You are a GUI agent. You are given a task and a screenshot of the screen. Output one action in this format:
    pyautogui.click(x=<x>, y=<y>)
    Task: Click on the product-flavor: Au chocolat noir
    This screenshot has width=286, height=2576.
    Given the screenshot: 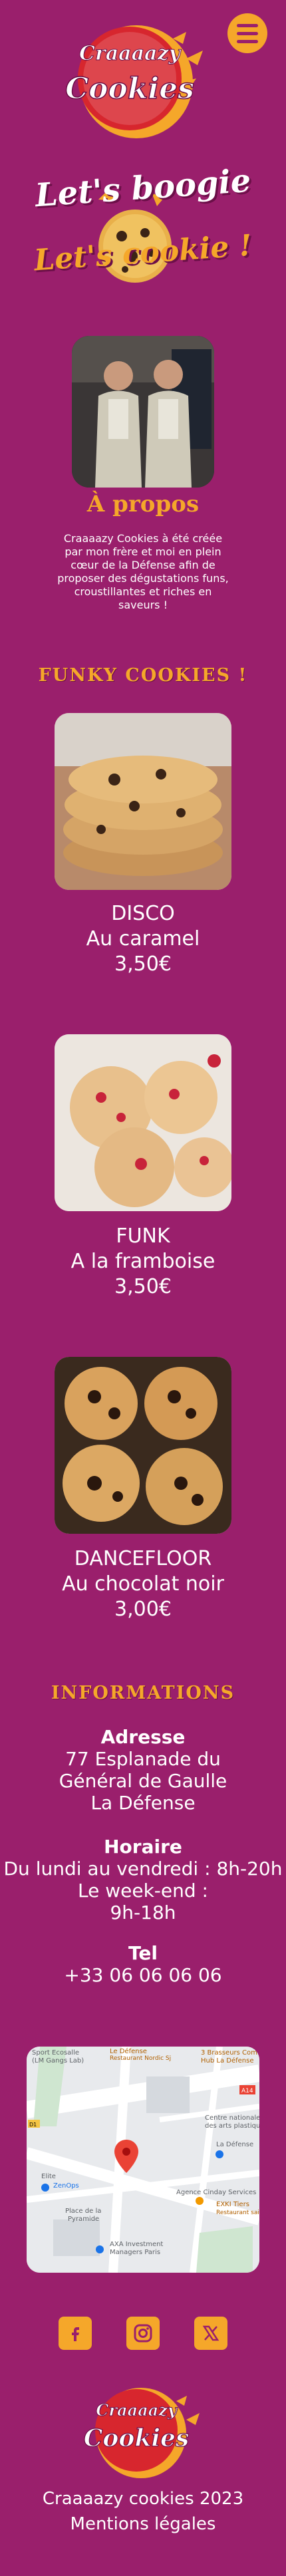 What is the action you would take?
    pyautogui.click(x=143, y=1584)
    